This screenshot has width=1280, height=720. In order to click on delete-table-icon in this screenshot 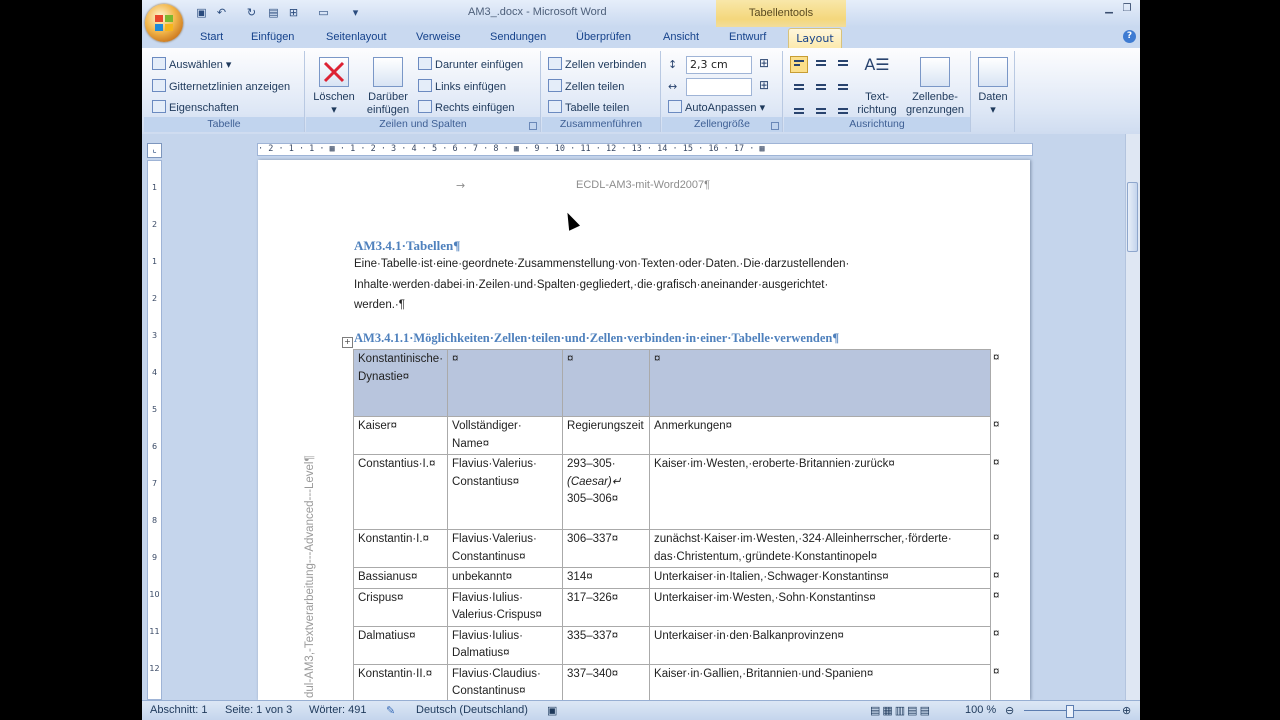, I will do `click(334, 72)`.